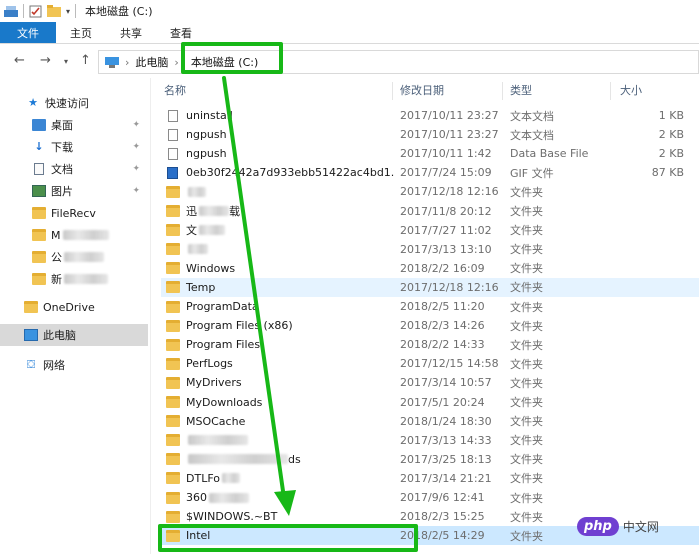  What do you see at coordinates (45, 60) in the screenshot?
I see `forward-arrow-icon: →` at bounding box center [45, 60].